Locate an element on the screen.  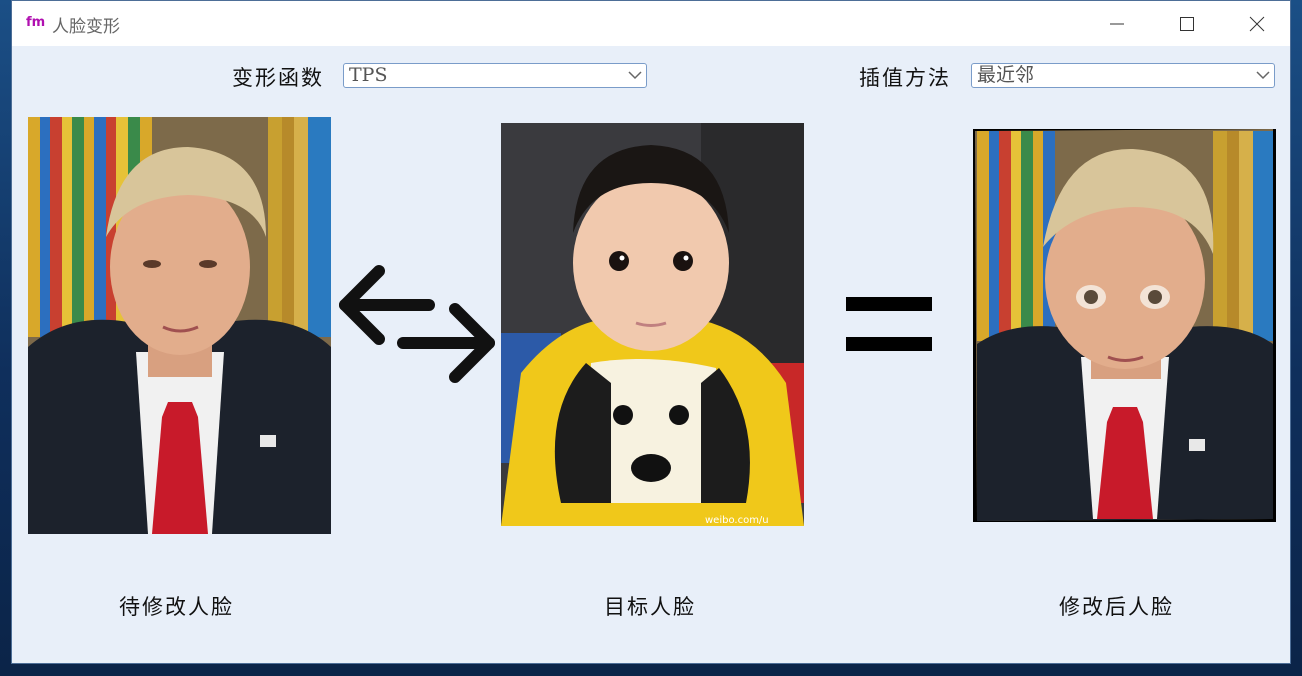
maximize-icon is located at coordinates (1187, 23).